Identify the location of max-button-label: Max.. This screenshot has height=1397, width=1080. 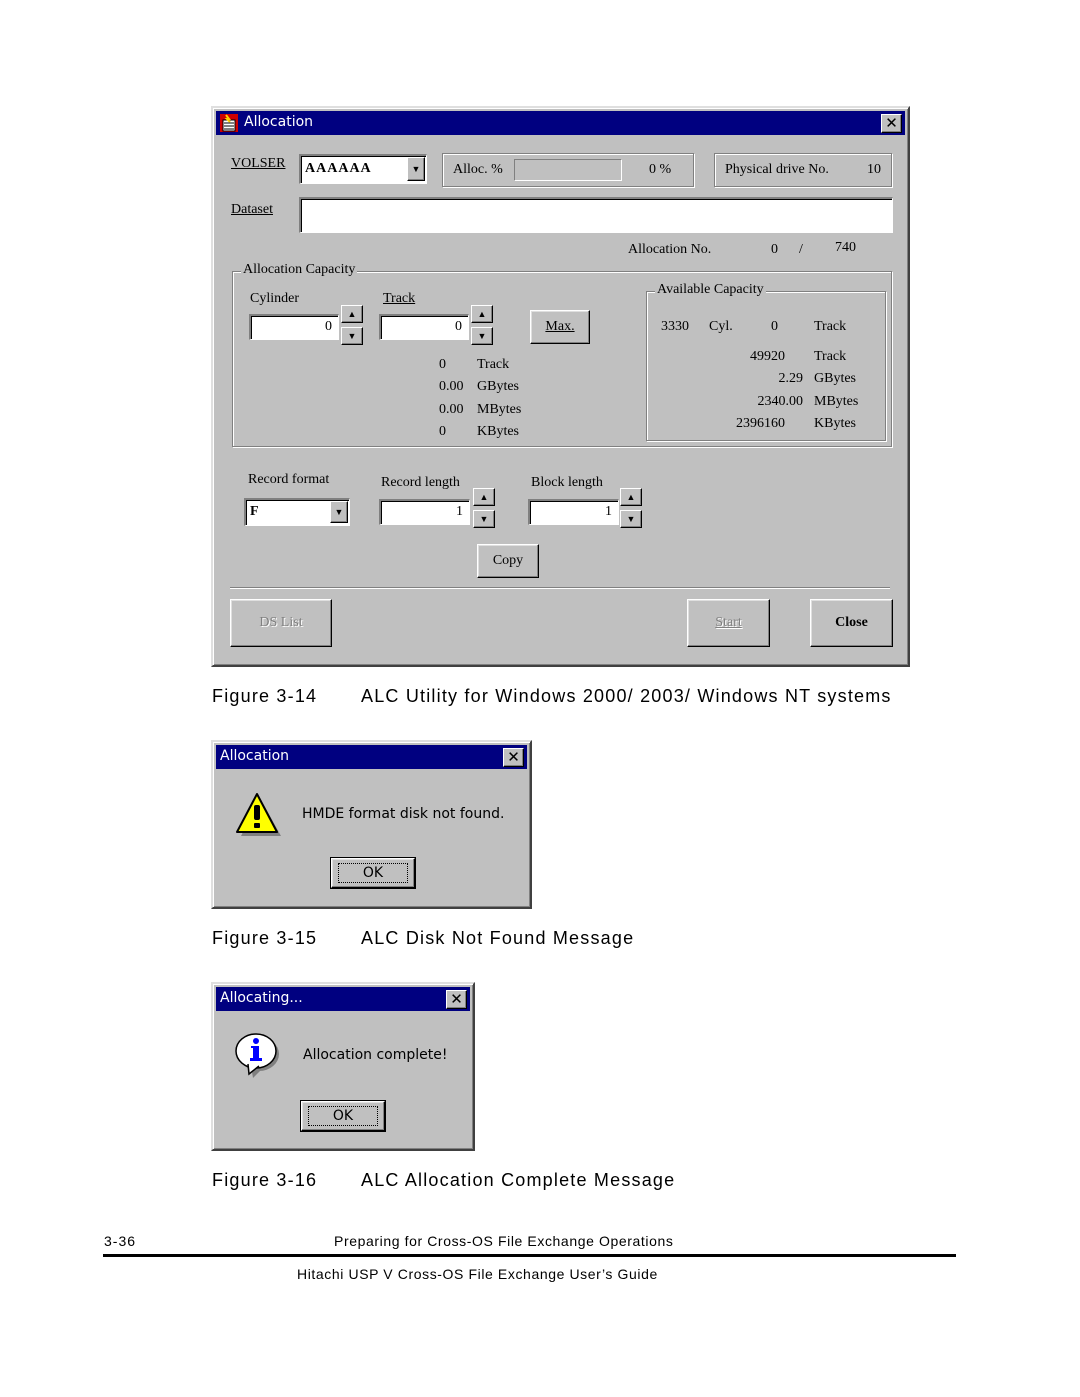
(560, 326).